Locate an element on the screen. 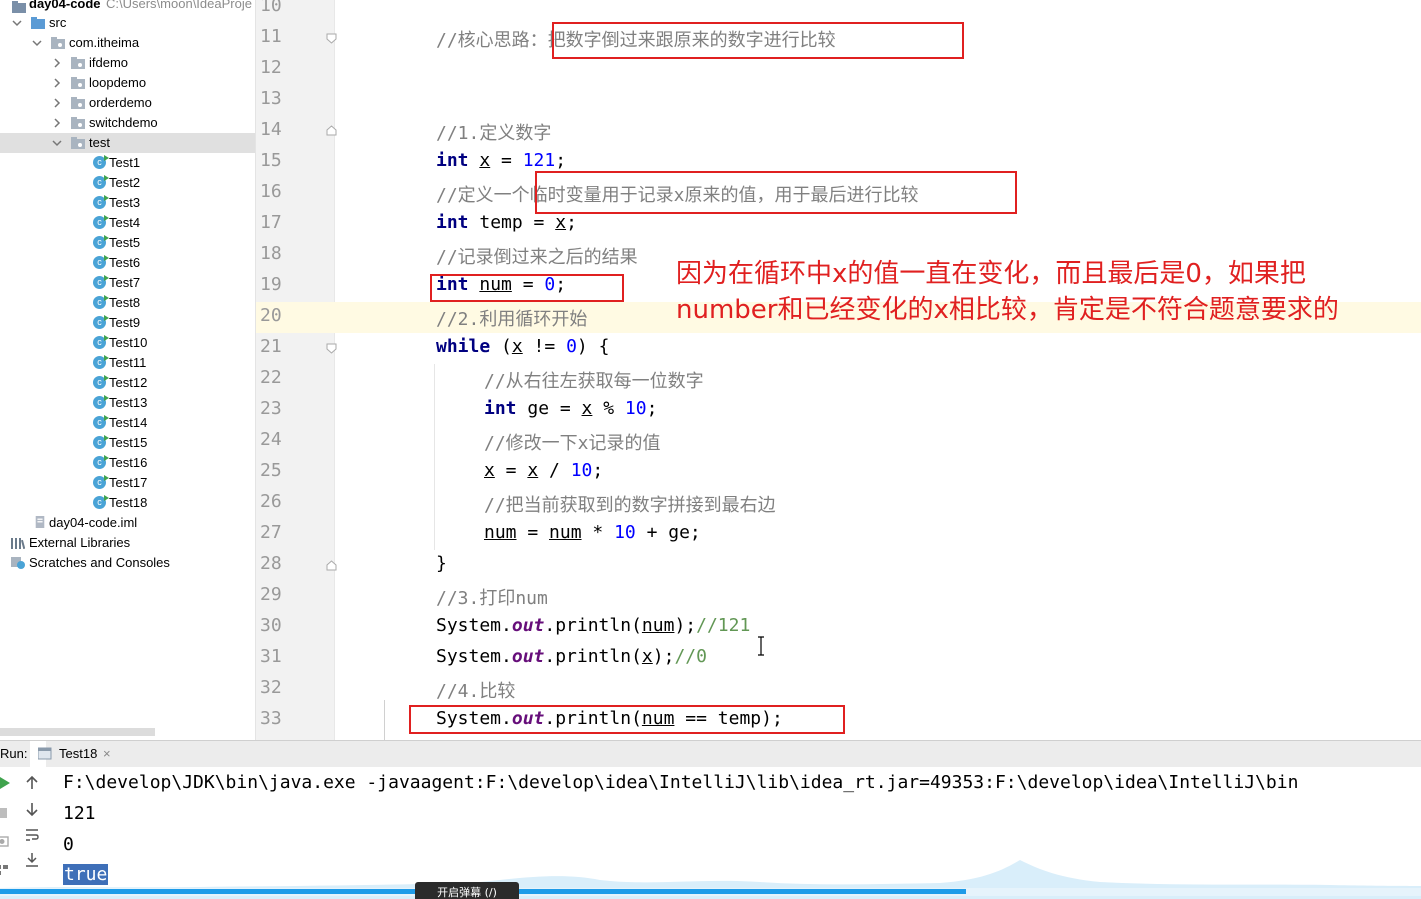  tree-item-class: c Test3 is located at coordinates (127, 203).